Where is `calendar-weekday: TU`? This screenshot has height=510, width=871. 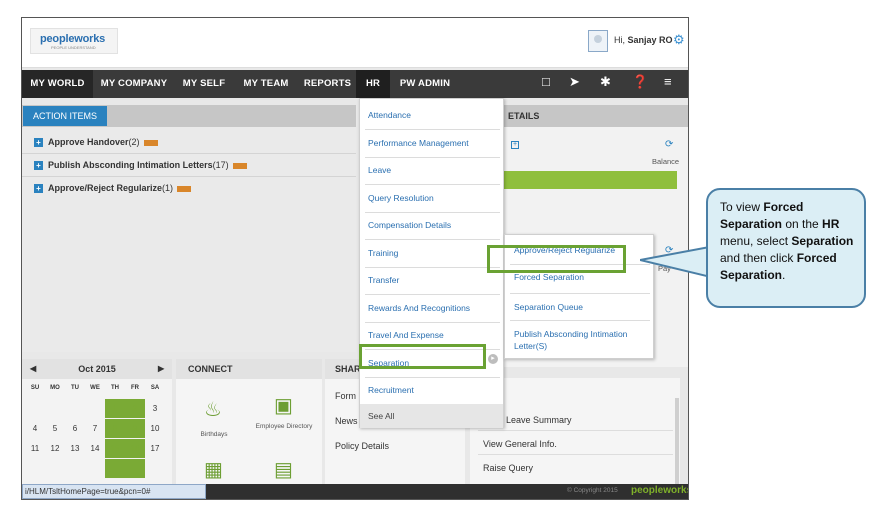
calendar-weekday: TU is located at coordinates (75, 388).